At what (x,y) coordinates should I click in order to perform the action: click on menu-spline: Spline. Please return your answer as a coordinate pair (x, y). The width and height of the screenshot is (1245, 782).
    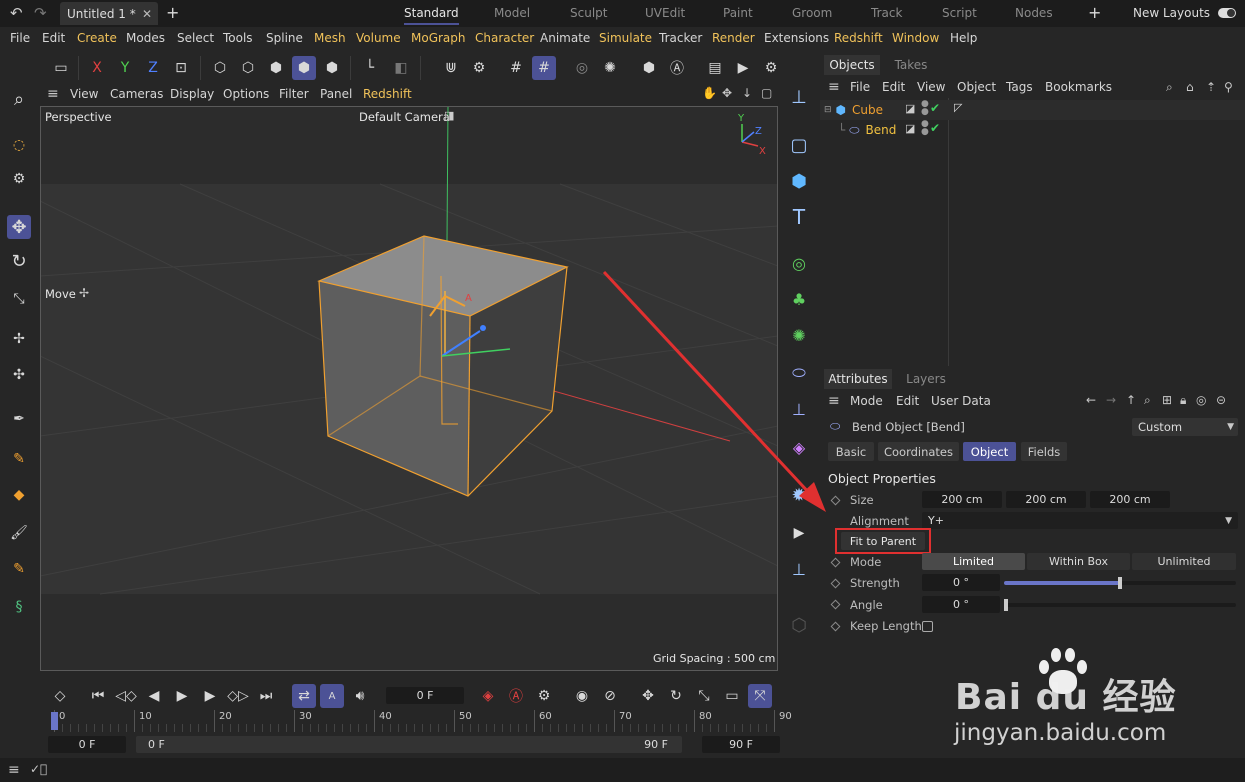
    Looking at the image, I should click on (284, 38).